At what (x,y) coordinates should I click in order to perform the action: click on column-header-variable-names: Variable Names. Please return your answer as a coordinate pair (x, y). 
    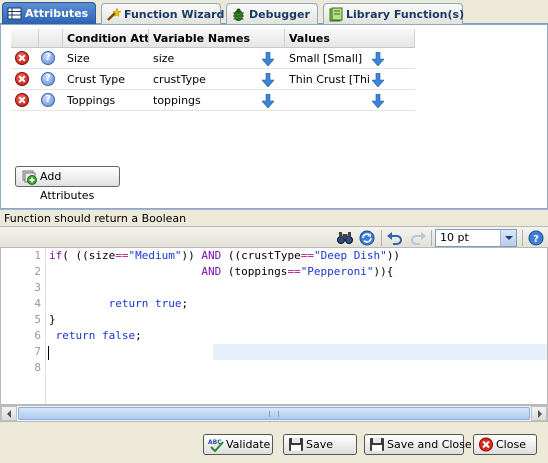
    Looking at the image, I should click on (217, 38).